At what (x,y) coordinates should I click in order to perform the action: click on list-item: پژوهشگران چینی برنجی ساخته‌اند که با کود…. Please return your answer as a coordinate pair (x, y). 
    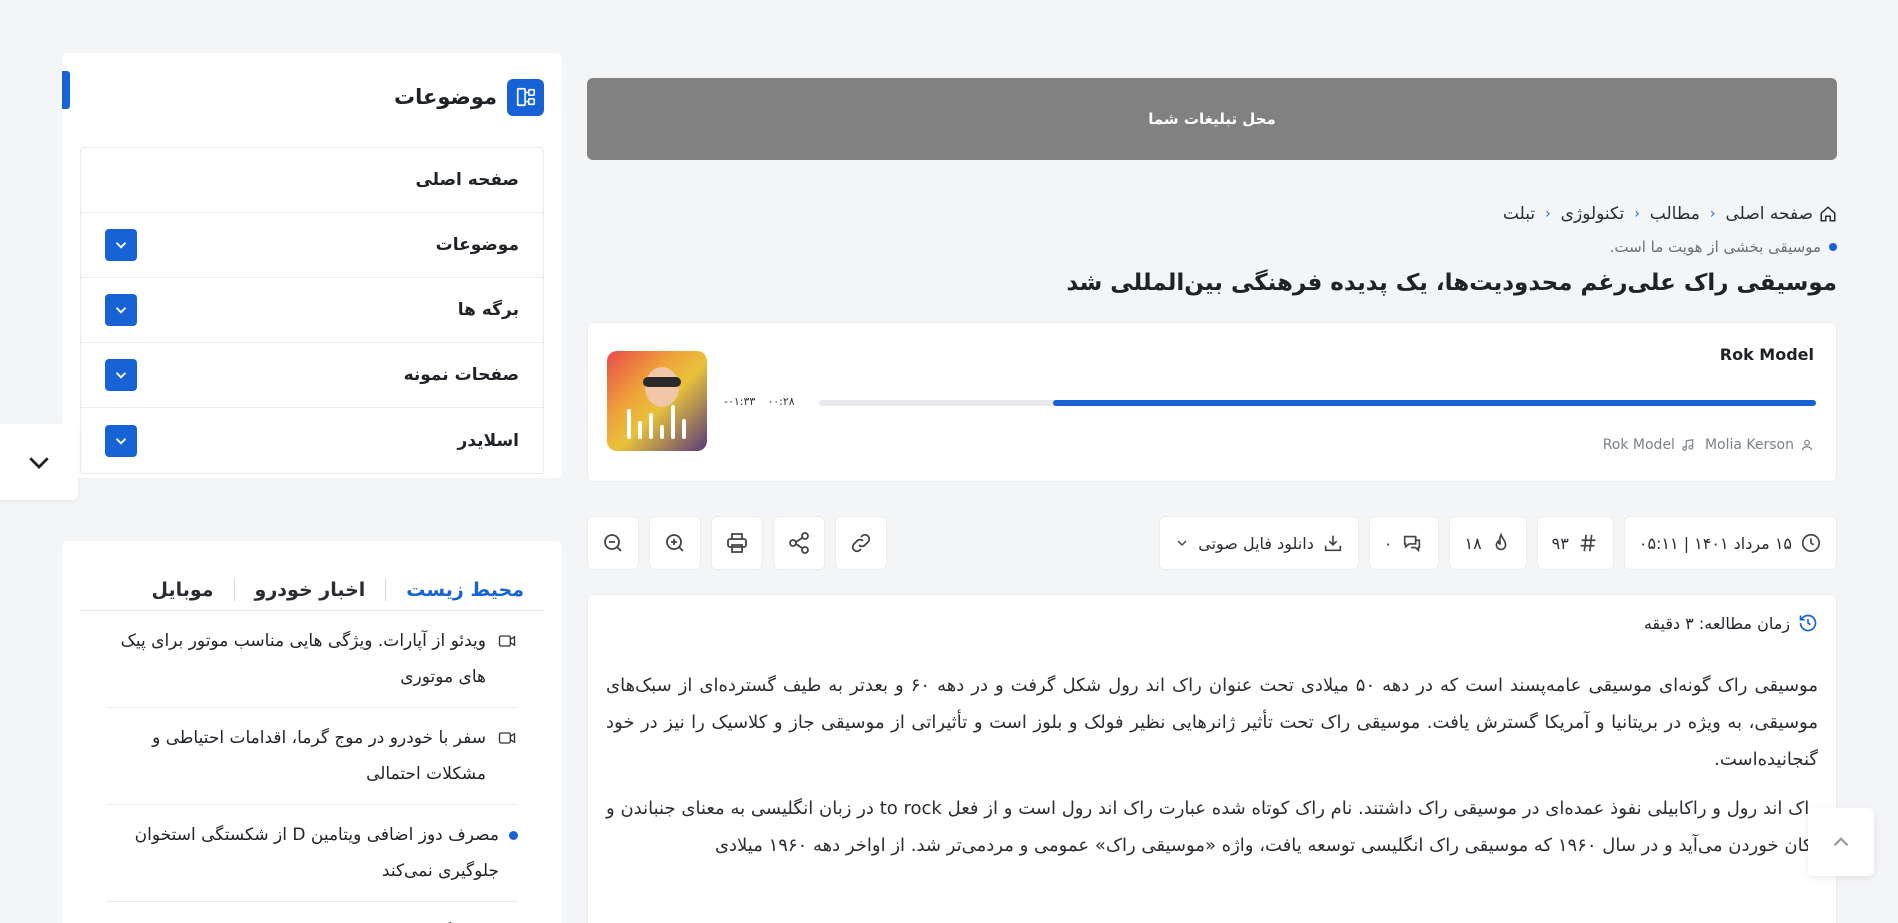
    Looking at the image, I should click on (312, 912).